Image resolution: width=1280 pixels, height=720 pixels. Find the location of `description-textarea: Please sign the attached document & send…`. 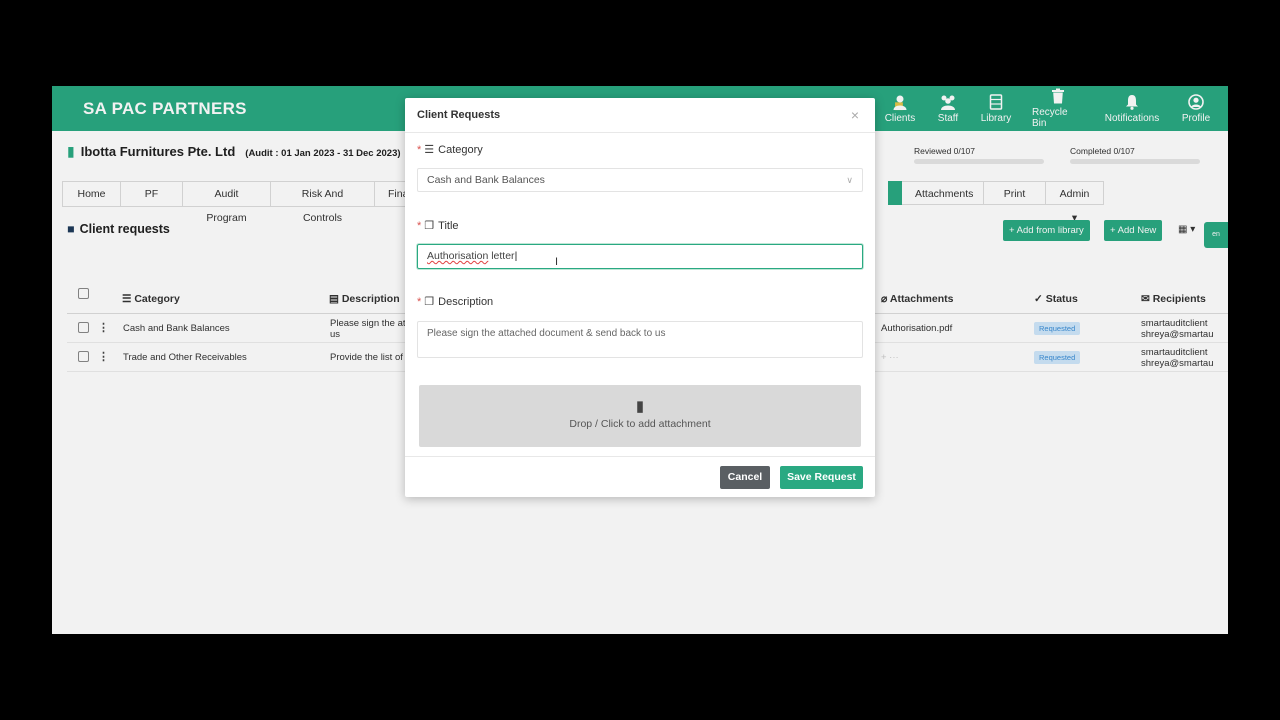

description-textarea: Please sign the attached document & send… is located at coordinates (640, 339).